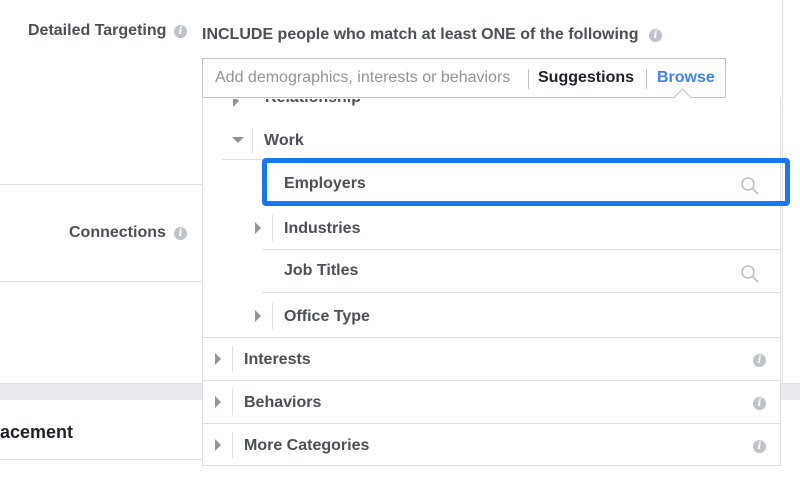 Image resolution: width=800 pixels, height=485 pixels. What do you see at coordinates (238, 140) in the screenshot?
I see `collapse-arrow-icon` at bounding box center [238, 140].